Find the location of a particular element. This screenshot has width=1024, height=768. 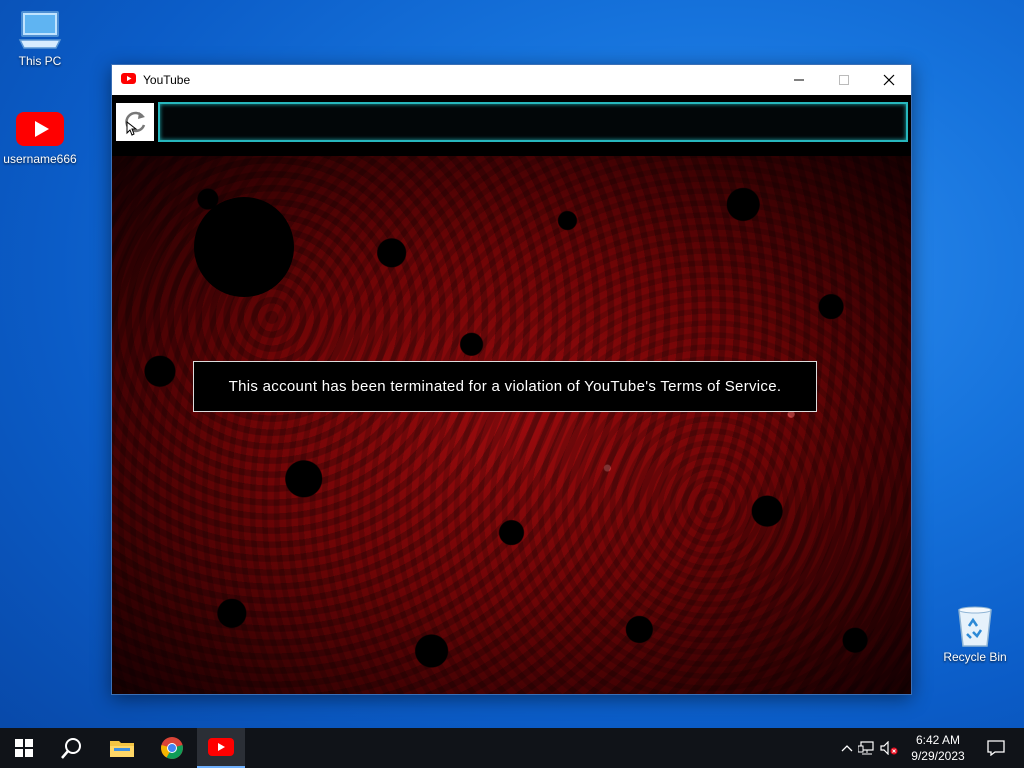

browser-toolbar is located at coordinates (511, 124).